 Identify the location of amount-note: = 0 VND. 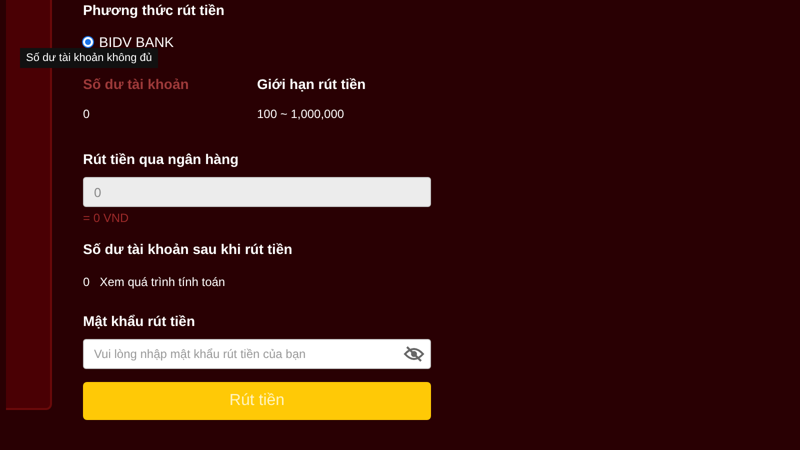
(106, 218).